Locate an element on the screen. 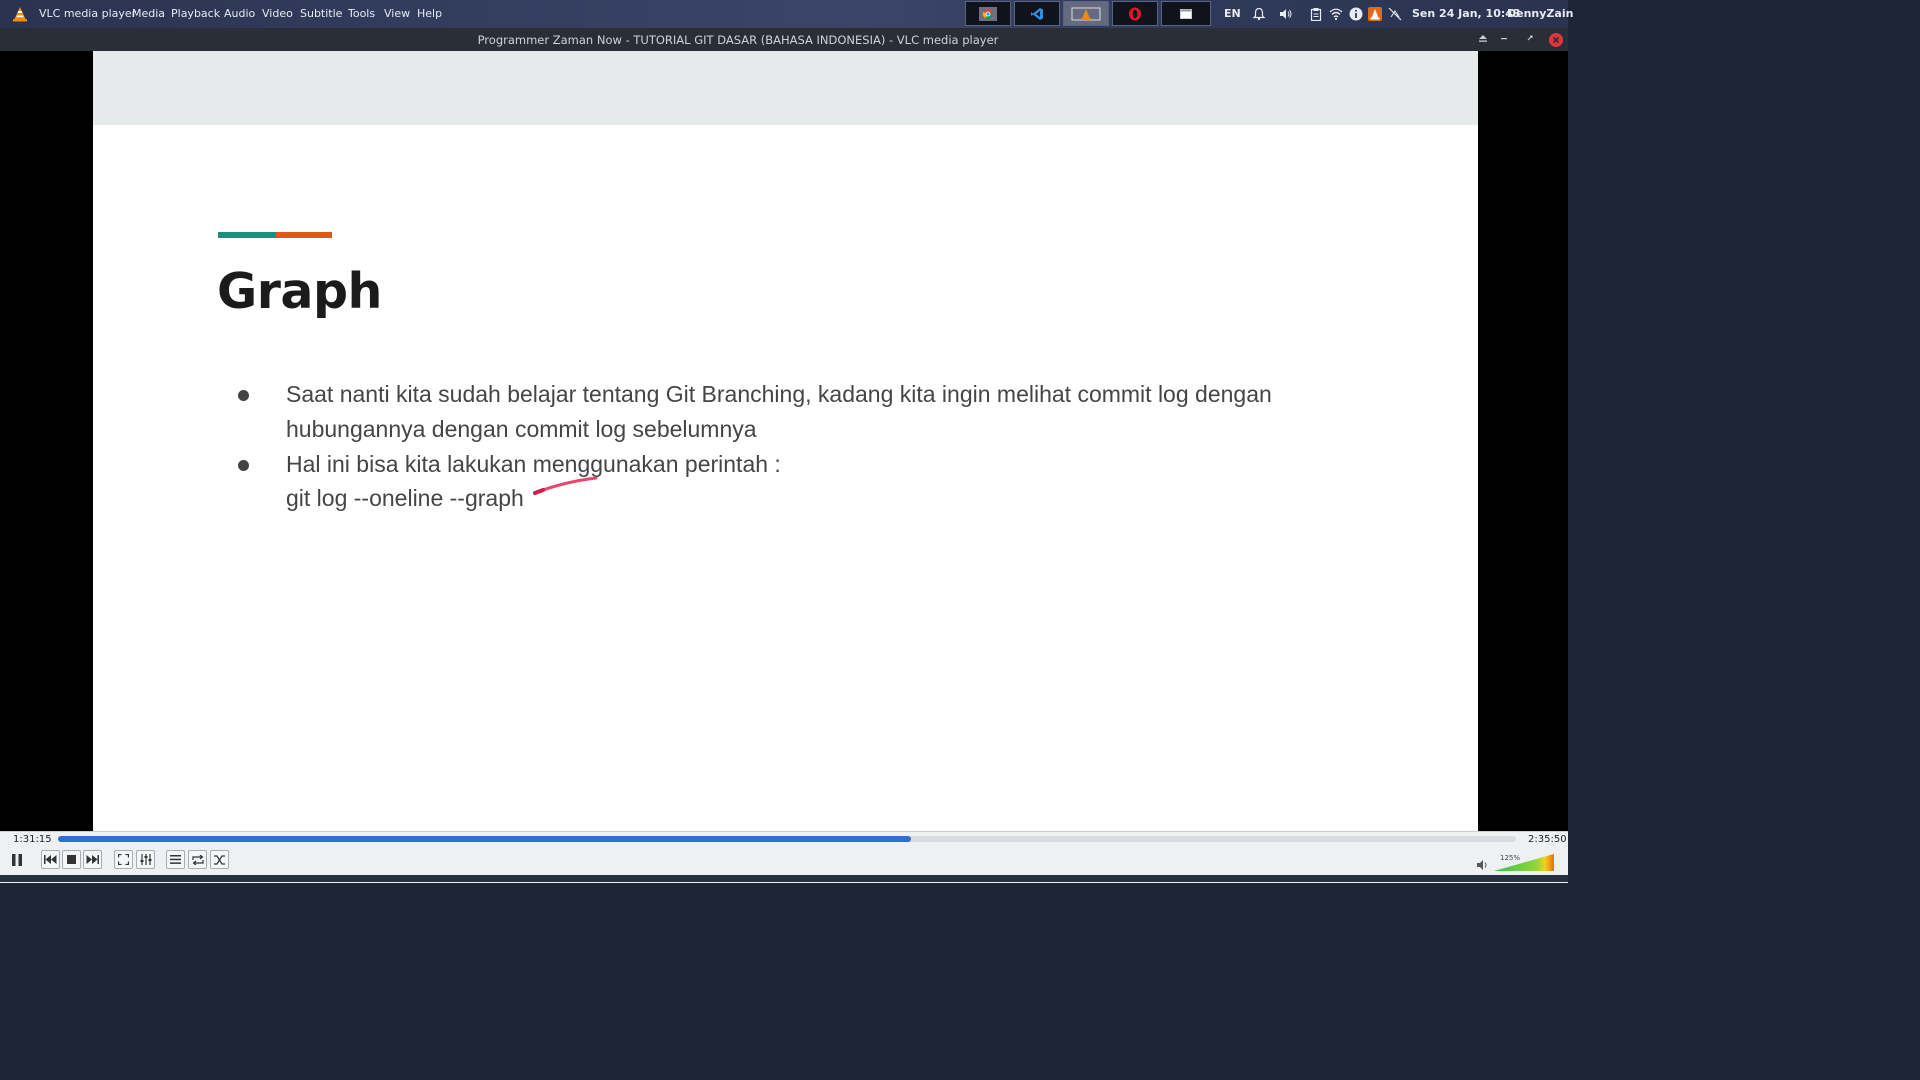 The image size is (1920, 1080). fullscreen-icon is located at coordinates (123, 859).